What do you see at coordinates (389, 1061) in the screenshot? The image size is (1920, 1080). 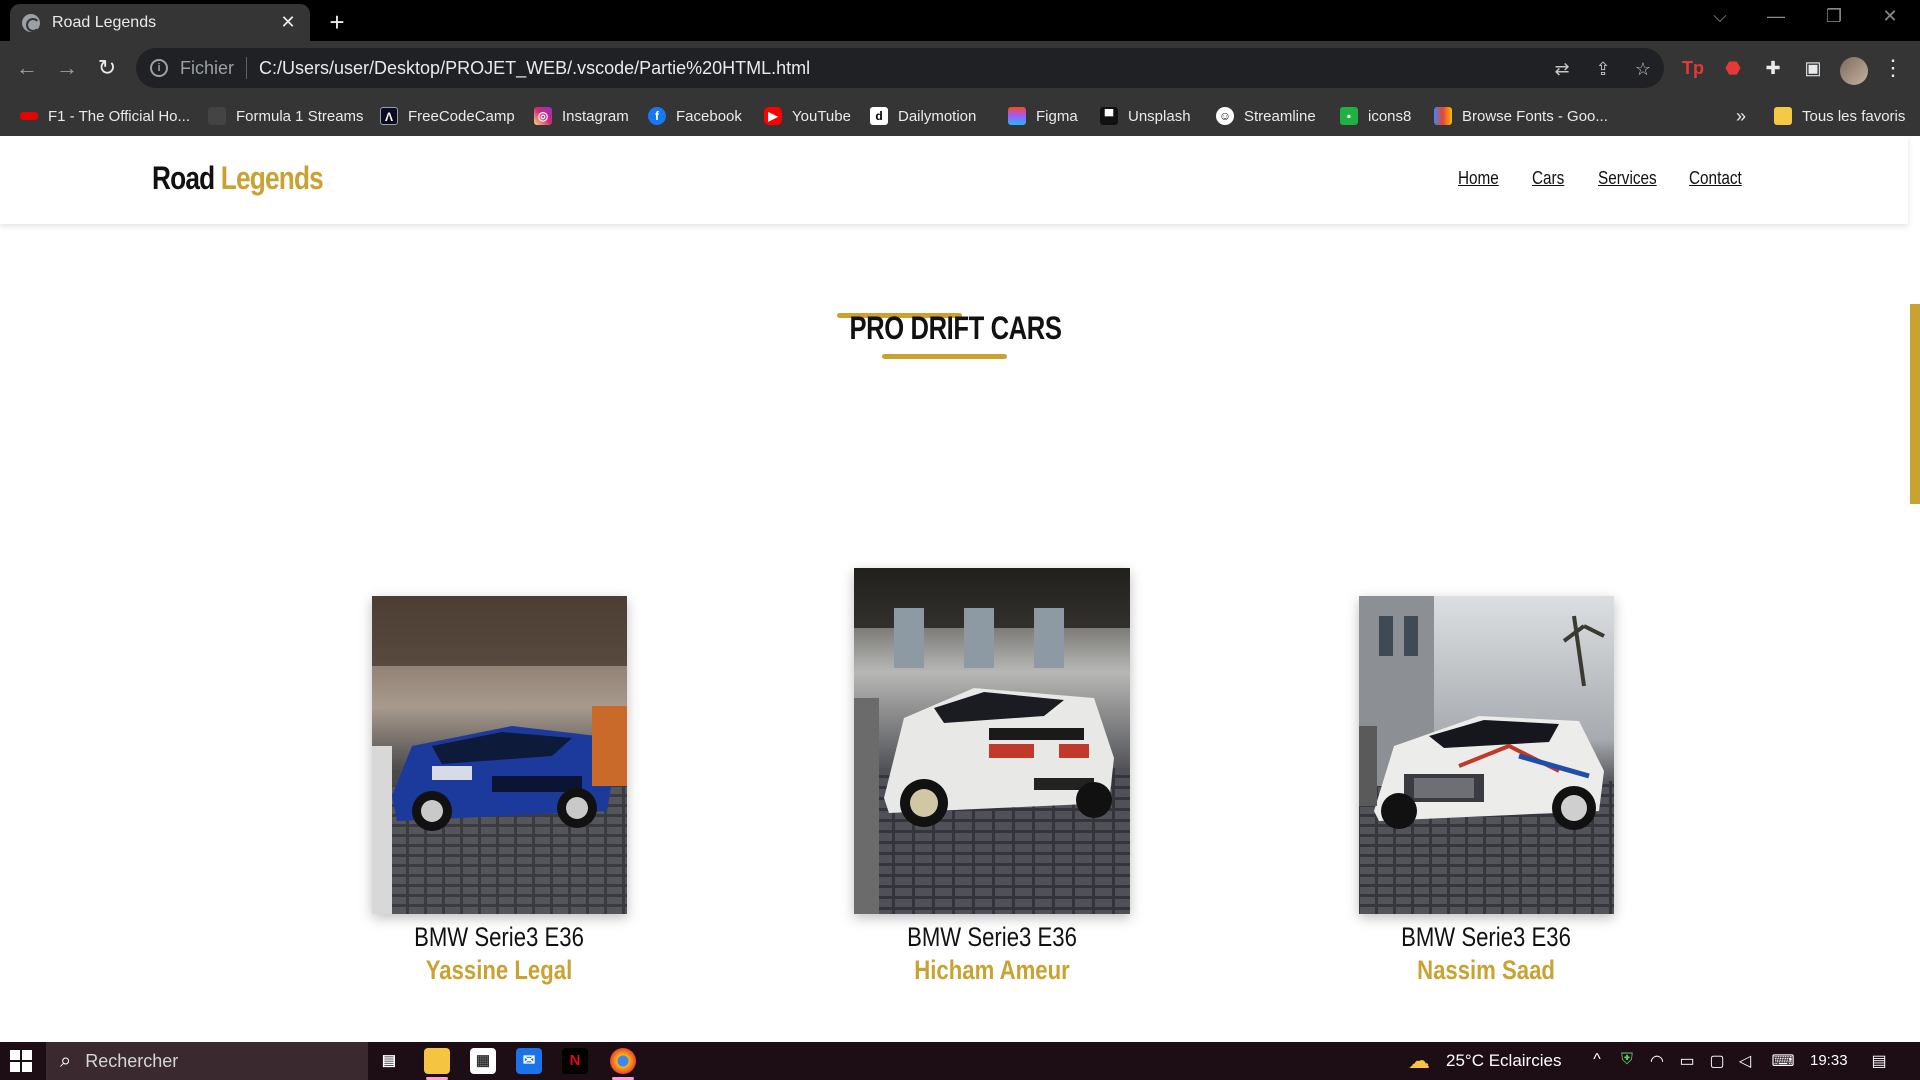 I see `task-view-icon: ▤` at bounding box center [389, 1061].